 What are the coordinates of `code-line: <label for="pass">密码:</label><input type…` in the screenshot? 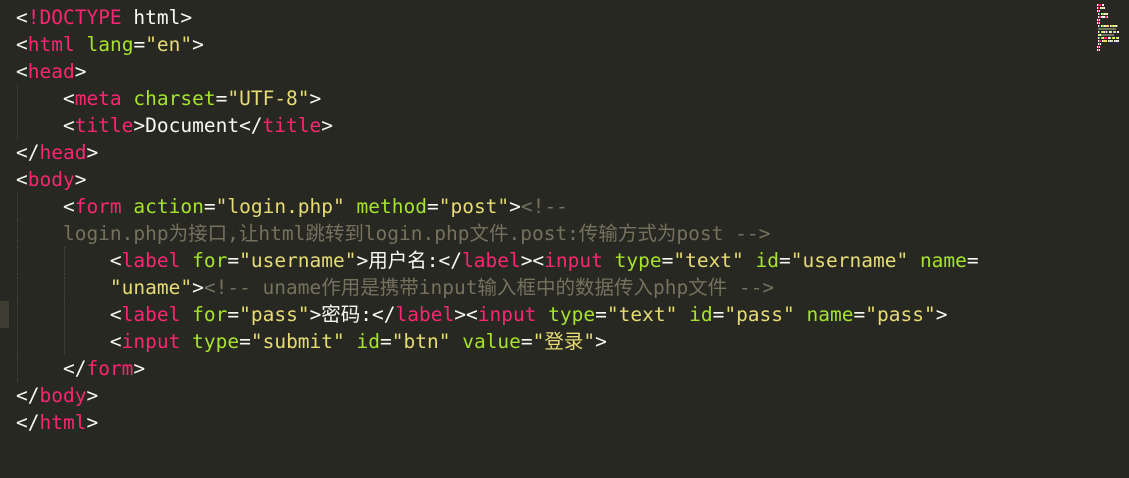 It's located at (552, 314).